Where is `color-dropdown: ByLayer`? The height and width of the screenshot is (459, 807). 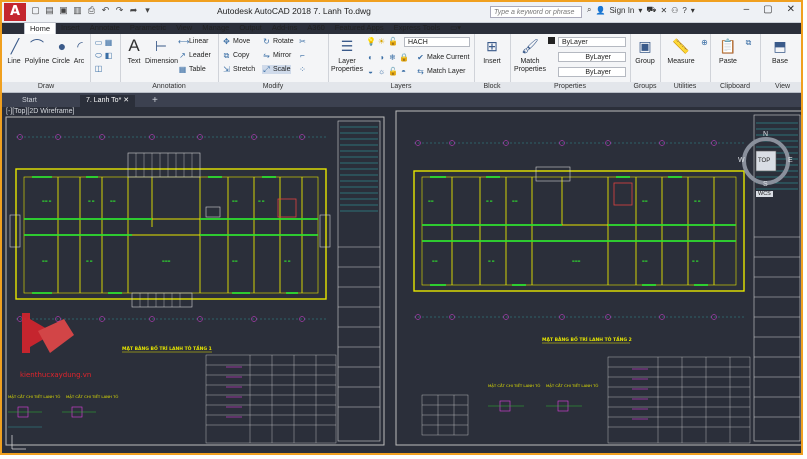
color-dropdown: ByLayer is located at coordinates (592, 42).